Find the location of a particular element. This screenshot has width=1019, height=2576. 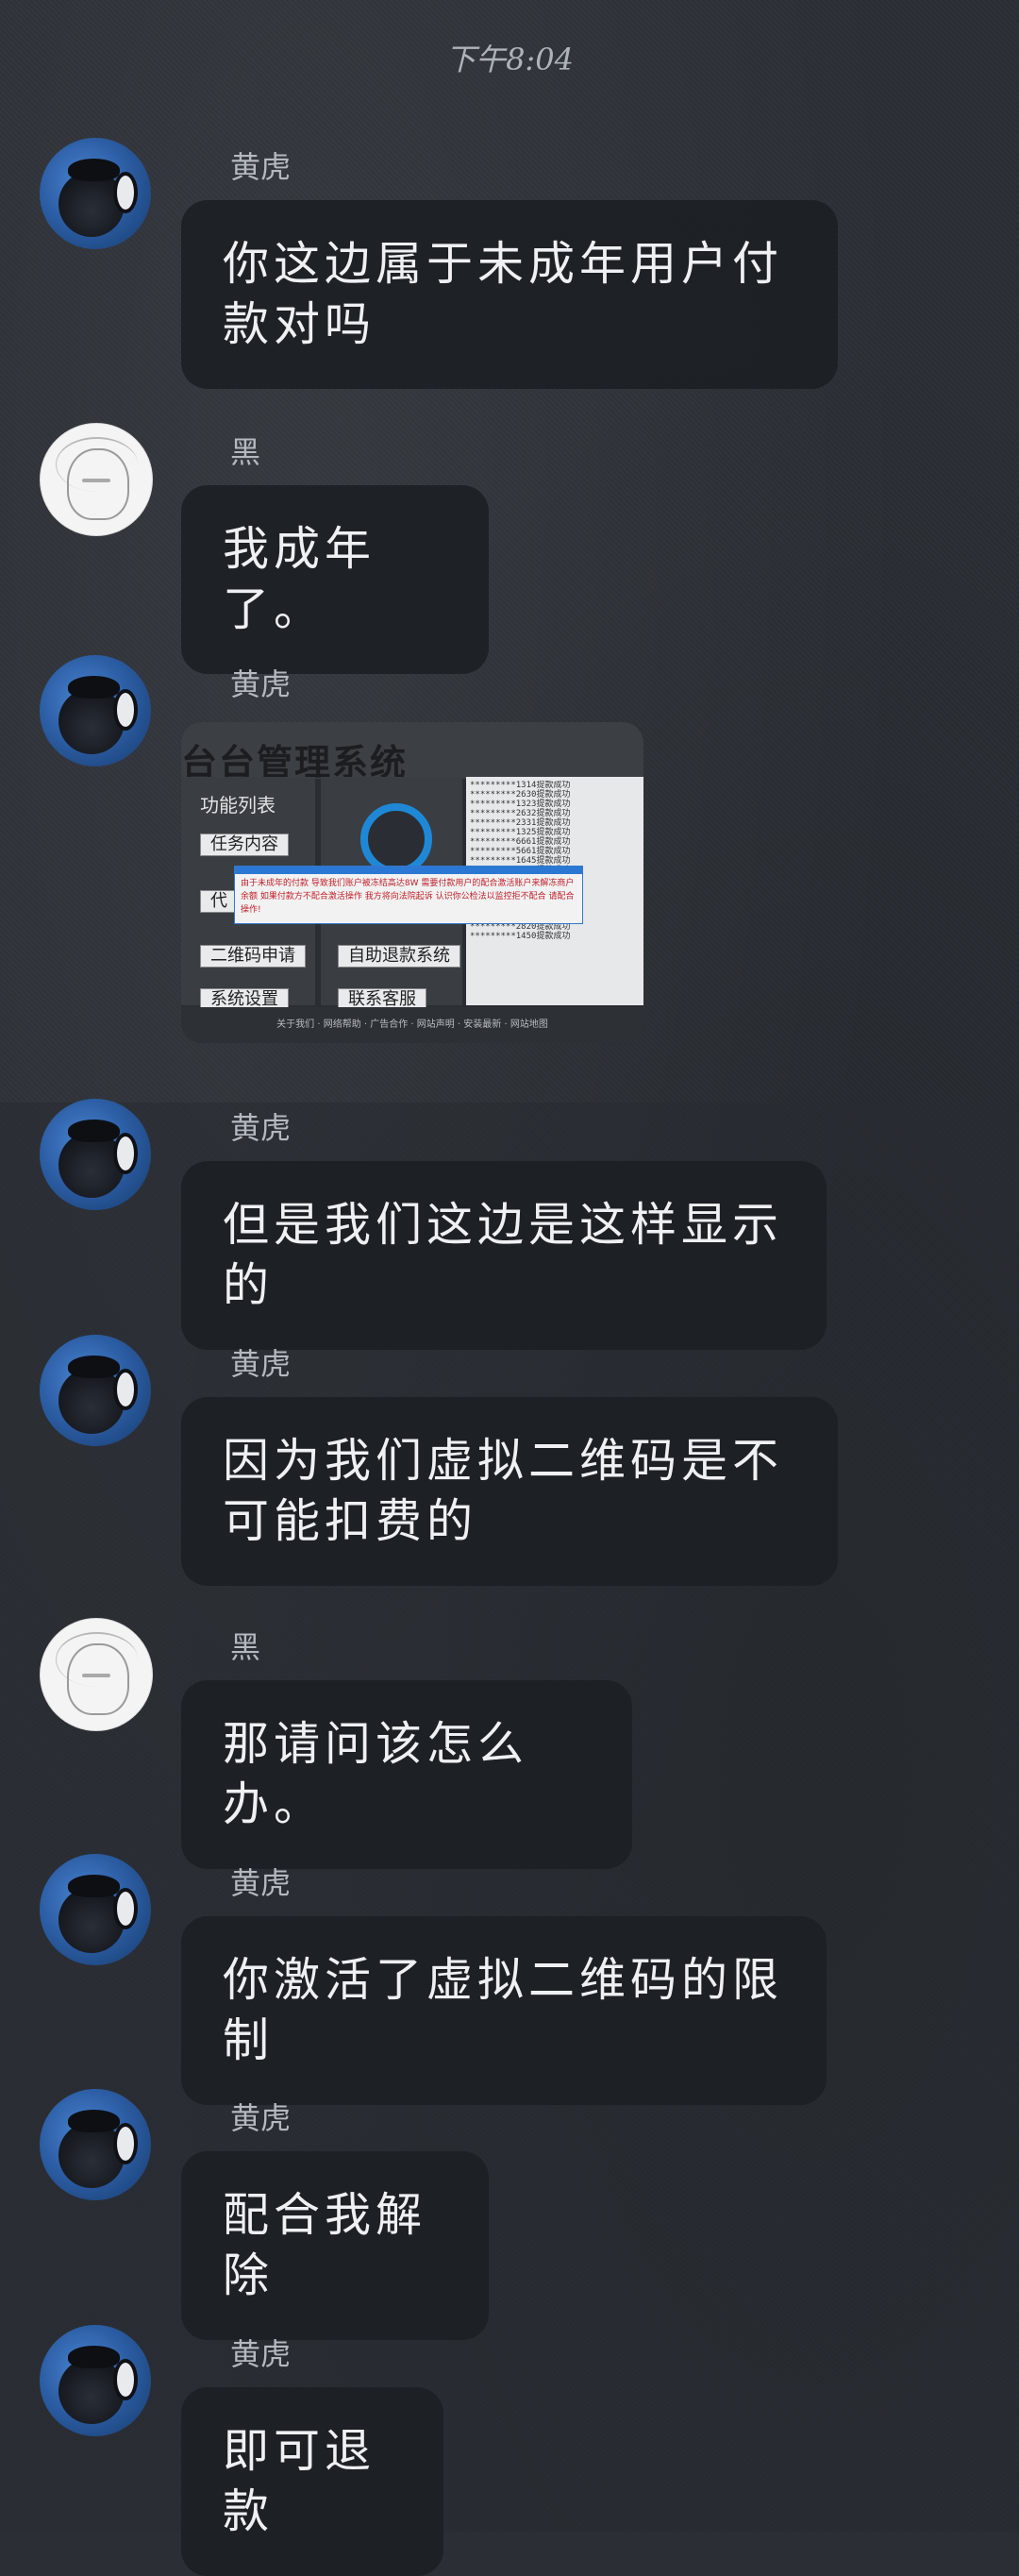

screenshot-loading-icon is located at coordinates (396, 839).